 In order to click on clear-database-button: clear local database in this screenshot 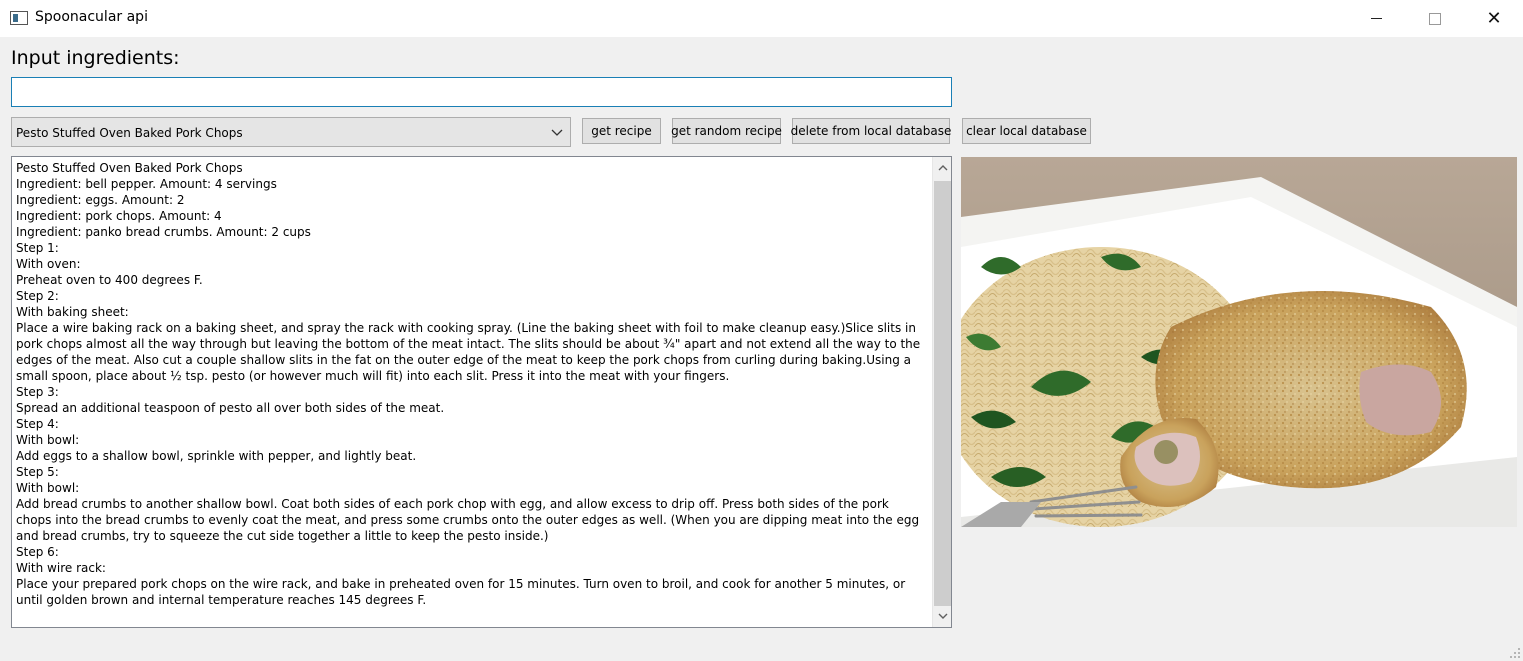, I will do `click(1026, 131)`.